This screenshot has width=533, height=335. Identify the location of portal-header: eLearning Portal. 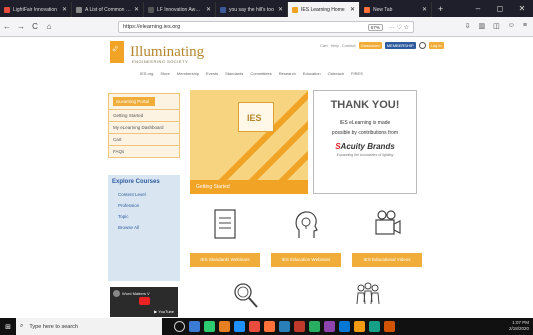
(134, 101).